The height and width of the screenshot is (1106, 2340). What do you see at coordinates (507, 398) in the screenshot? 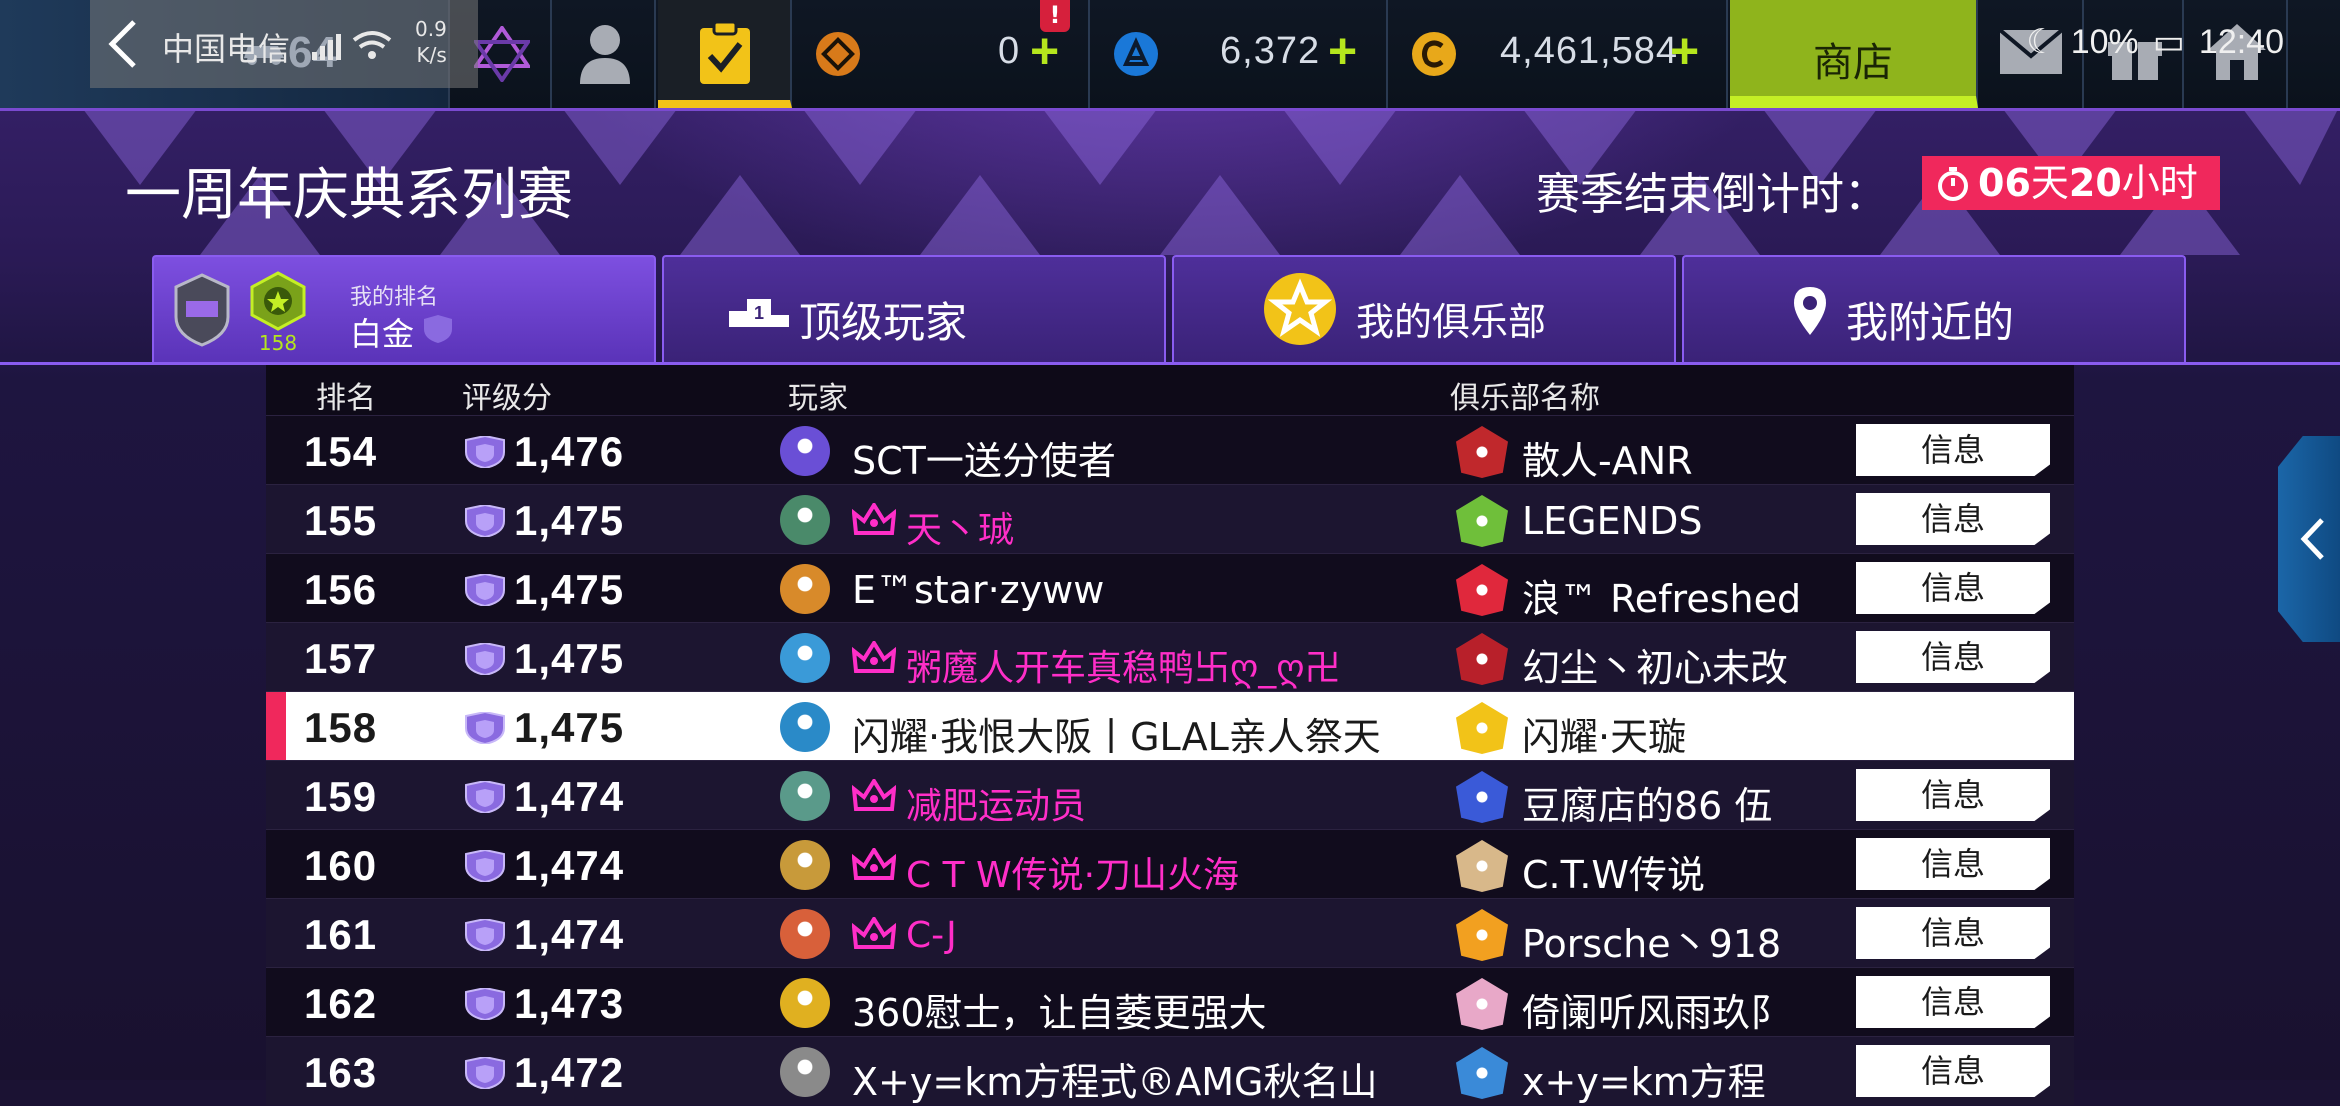
I see `header-score: 评级分` at bounding box center [507, 398].